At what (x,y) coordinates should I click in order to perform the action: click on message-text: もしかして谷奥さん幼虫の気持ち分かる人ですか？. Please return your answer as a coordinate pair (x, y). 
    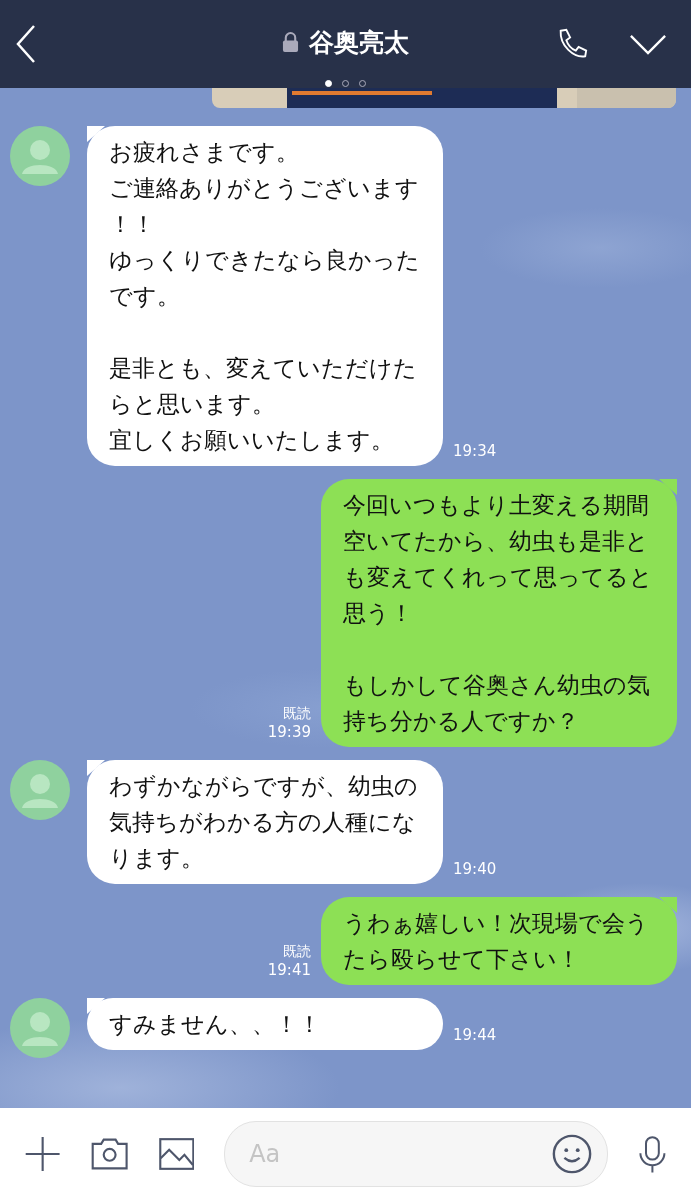
    Looking at the image, I should click on (497, 703).